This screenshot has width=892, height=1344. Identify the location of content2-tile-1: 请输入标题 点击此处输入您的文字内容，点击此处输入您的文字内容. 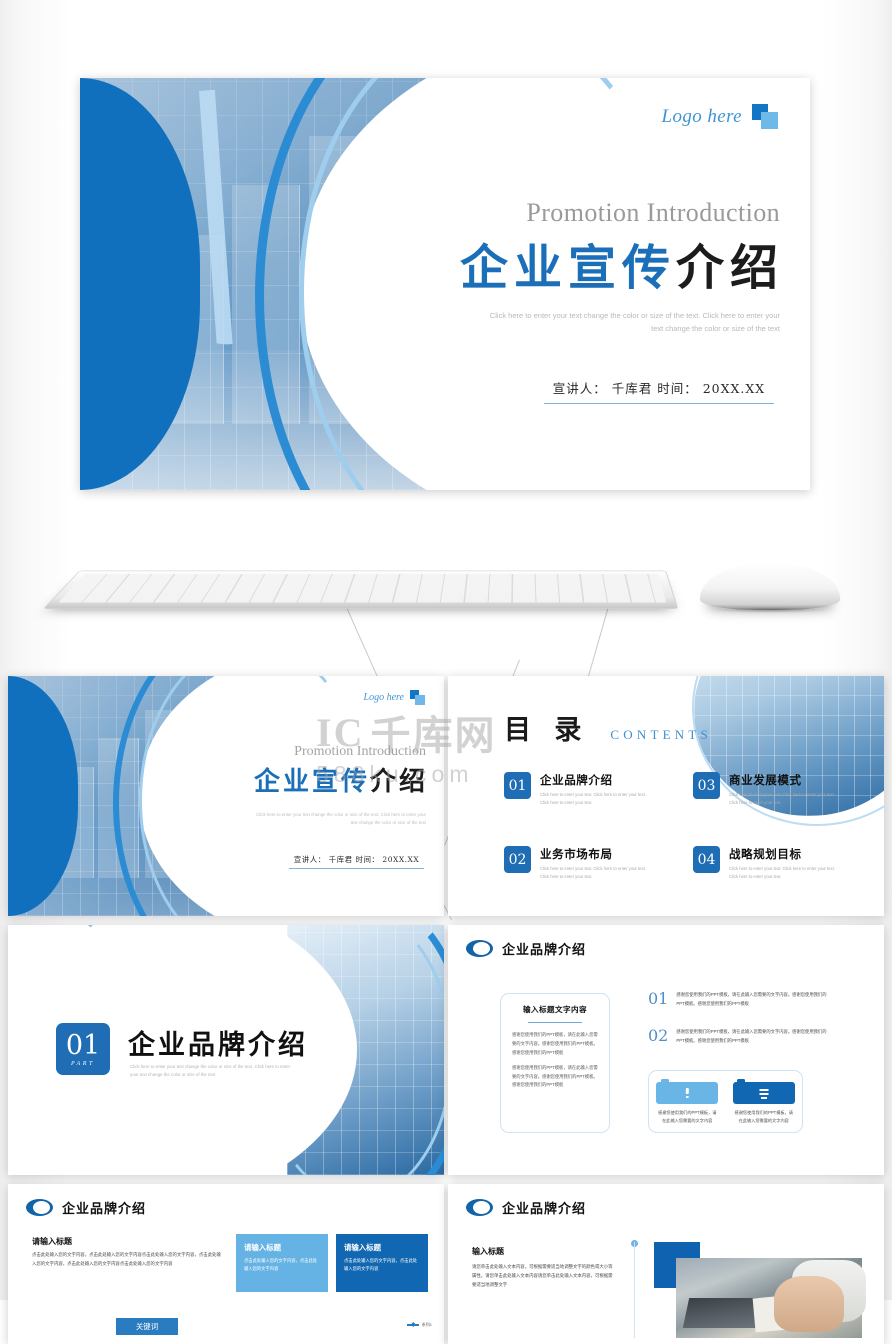
(282, 1263).